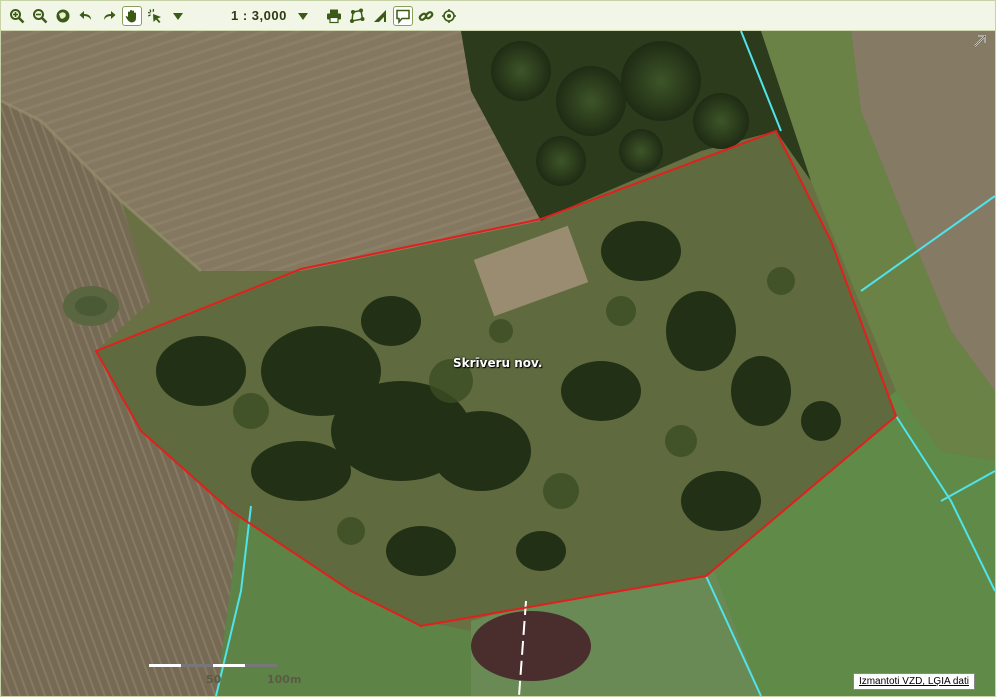 This screenshot has width=996, height=697. I want to click on parcel-label: Skrīveru nov., so click(498, 363).